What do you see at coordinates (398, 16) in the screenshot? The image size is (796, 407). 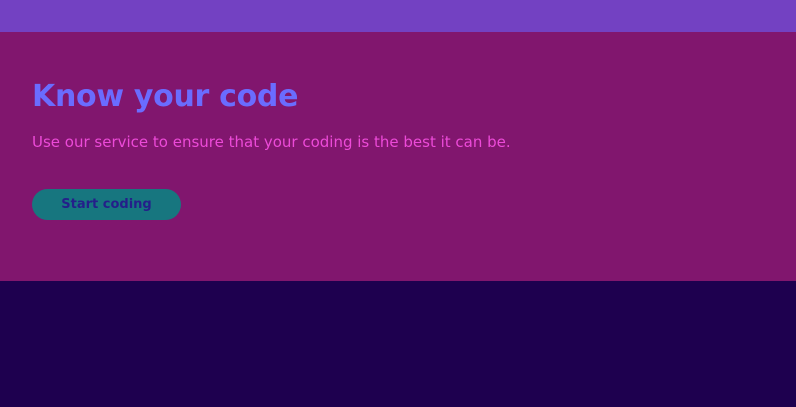 I see `top-bar` at bounding box center [398, 16].